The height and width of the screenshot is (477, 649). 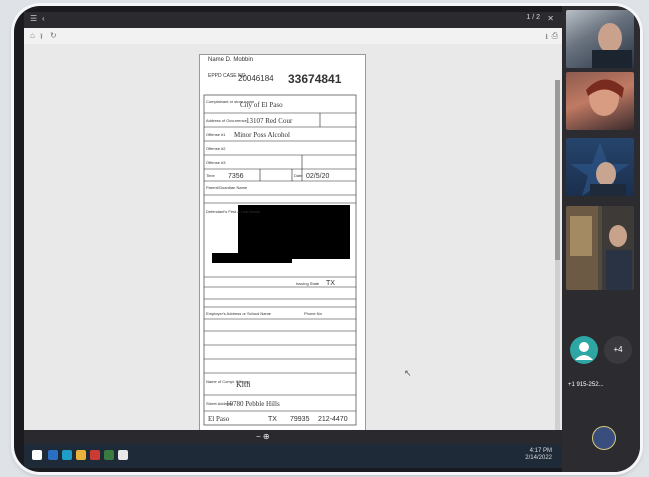 I want to click on clock-date: 2/14/2022, so click(x=538, y=458).